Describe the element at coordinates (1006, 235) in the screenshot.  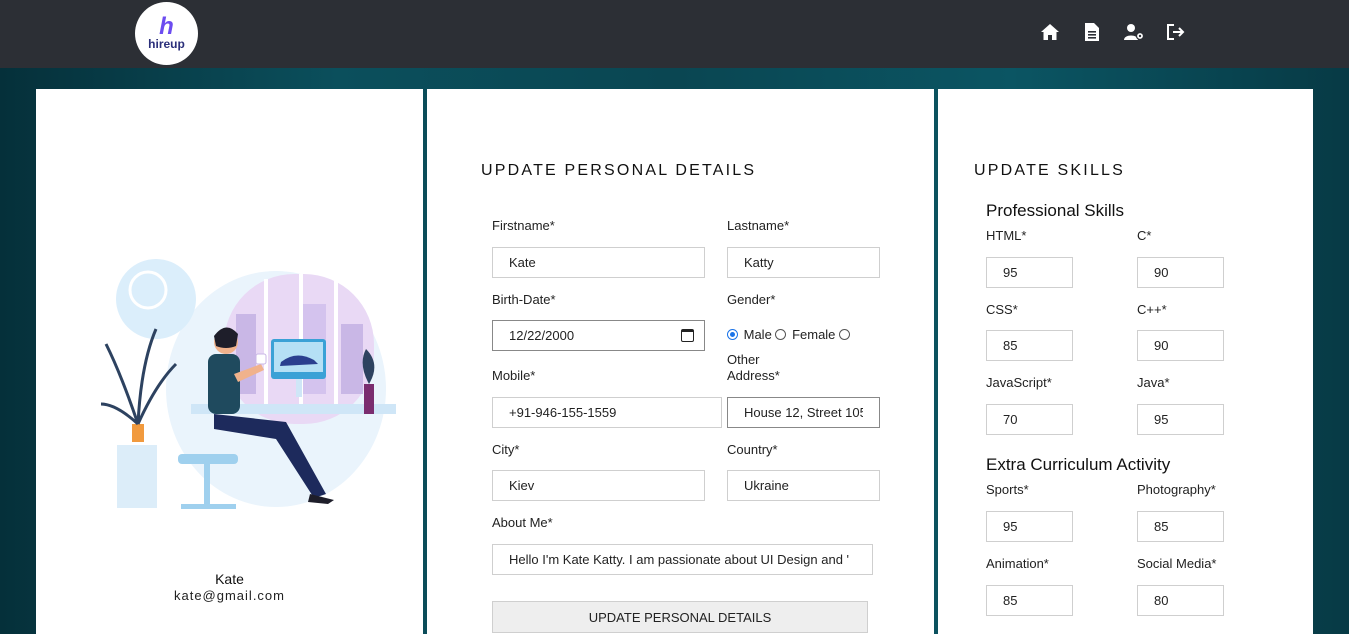
I see `html-label: HTML*` at that location.